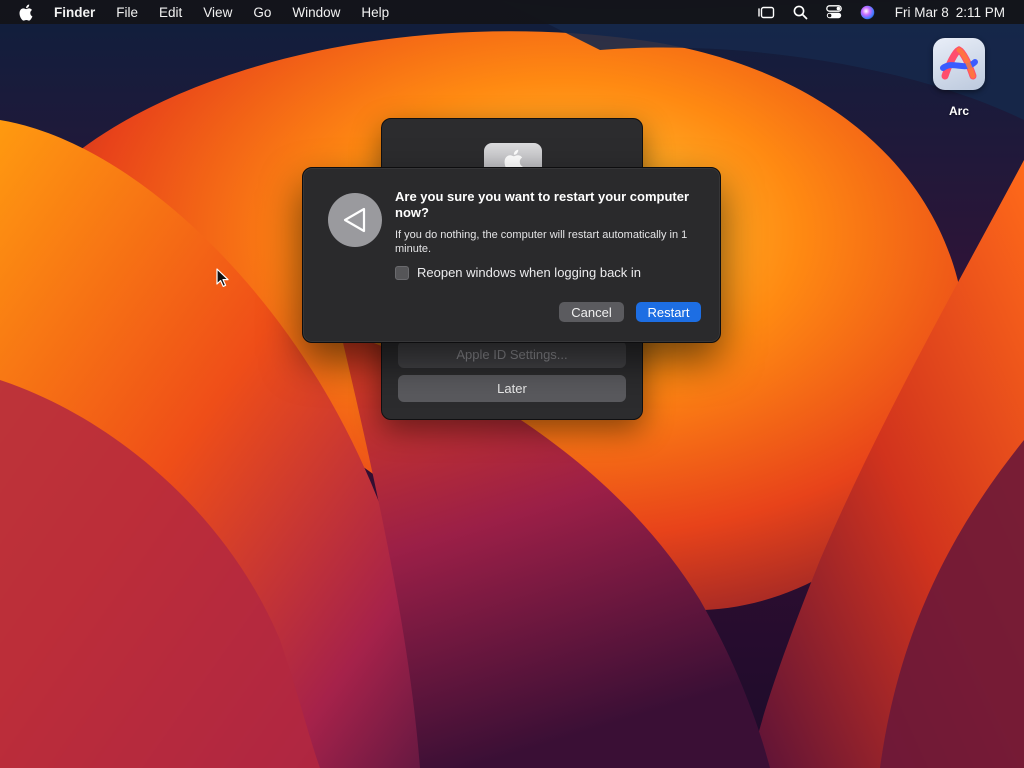  Describe the element at coordinates (375, 12) in the screenshot. I see `menu-help: Help` at that location.